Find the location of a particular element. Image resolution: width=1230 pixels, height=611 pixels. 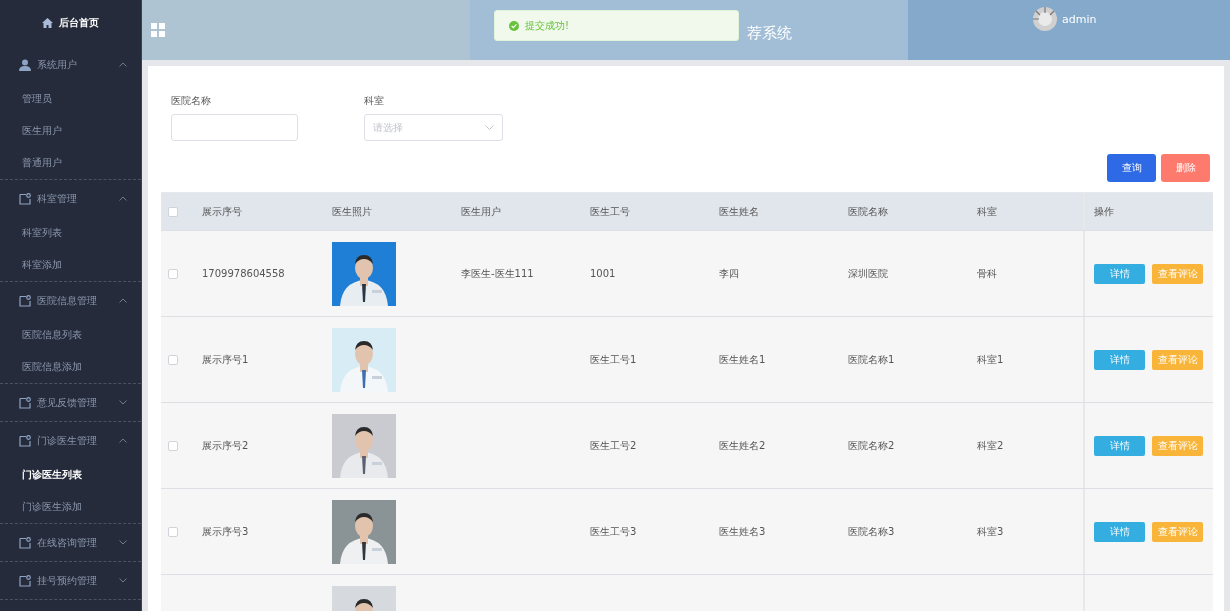

person-icon is located at coordinates (25, 64).